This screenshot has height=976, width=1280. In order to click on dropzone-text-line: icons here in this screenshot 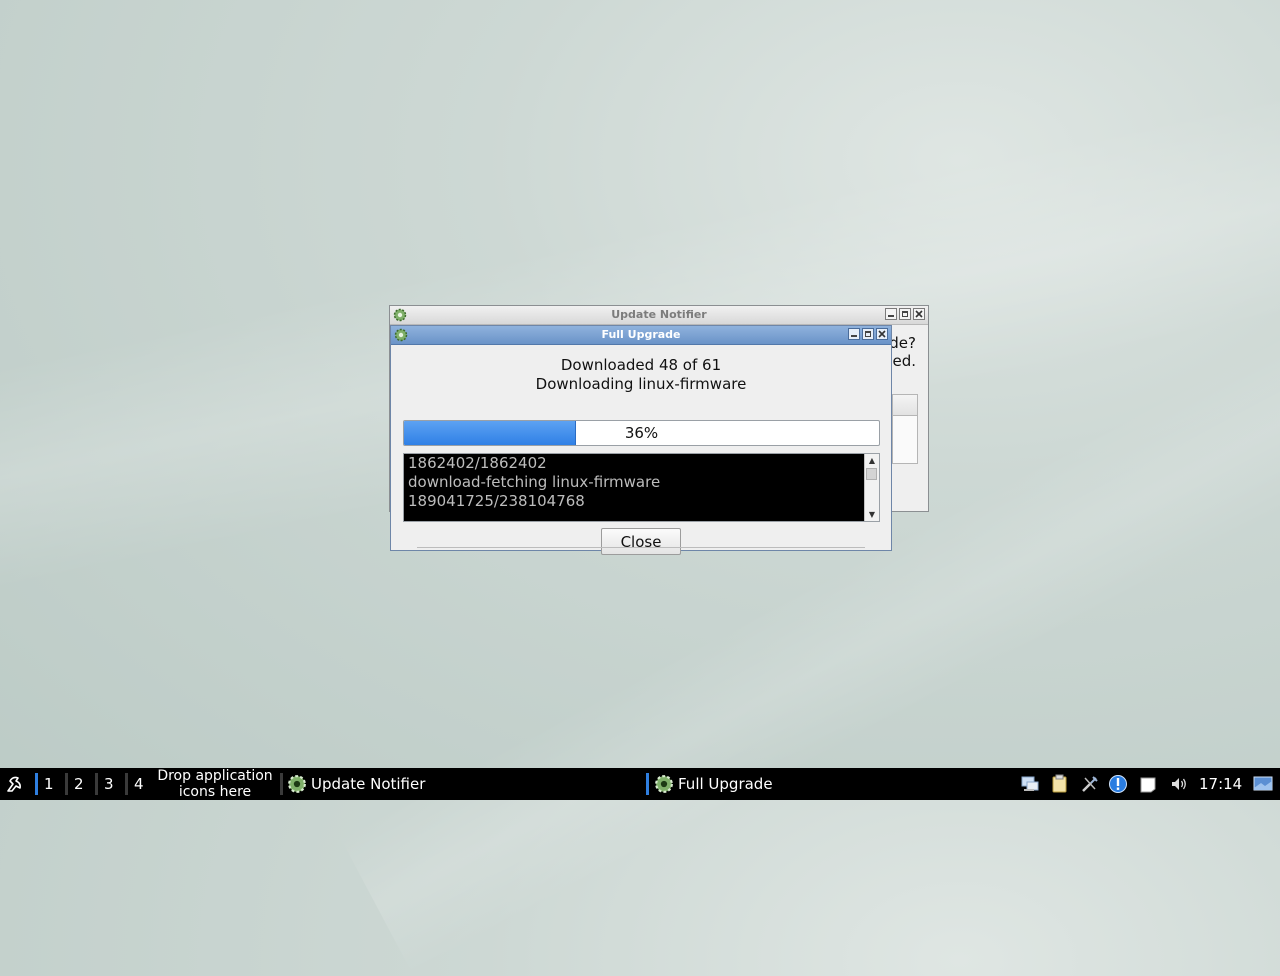, I will do `click(215, 792)`.